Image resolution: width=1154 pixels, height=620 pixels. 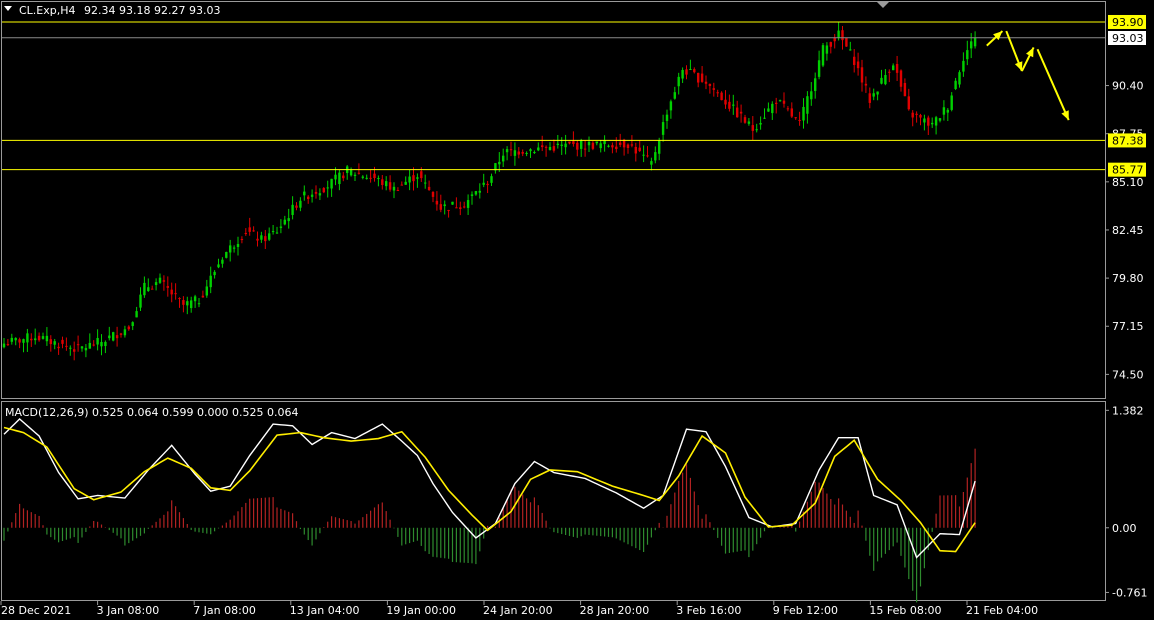 I want to click on time-tick-label: 13 Jan 04:00, so click(x=325, y=610).